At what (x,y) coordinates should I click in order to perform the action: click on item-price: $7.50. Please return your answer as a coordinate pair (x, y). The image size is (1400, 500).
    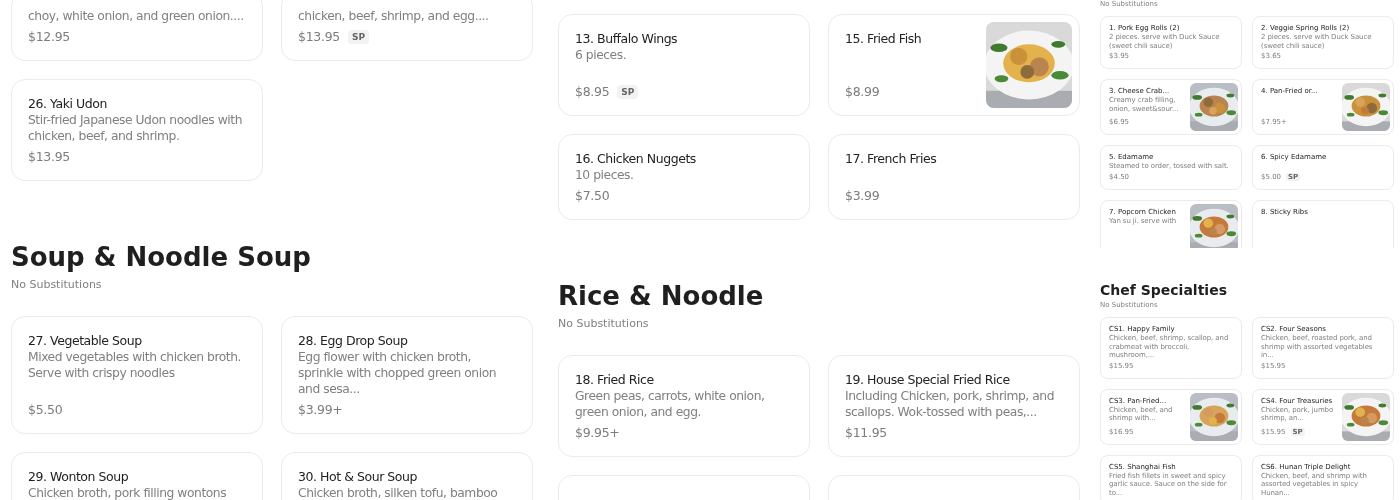
    Looking at the image, I should click on (592, 195).